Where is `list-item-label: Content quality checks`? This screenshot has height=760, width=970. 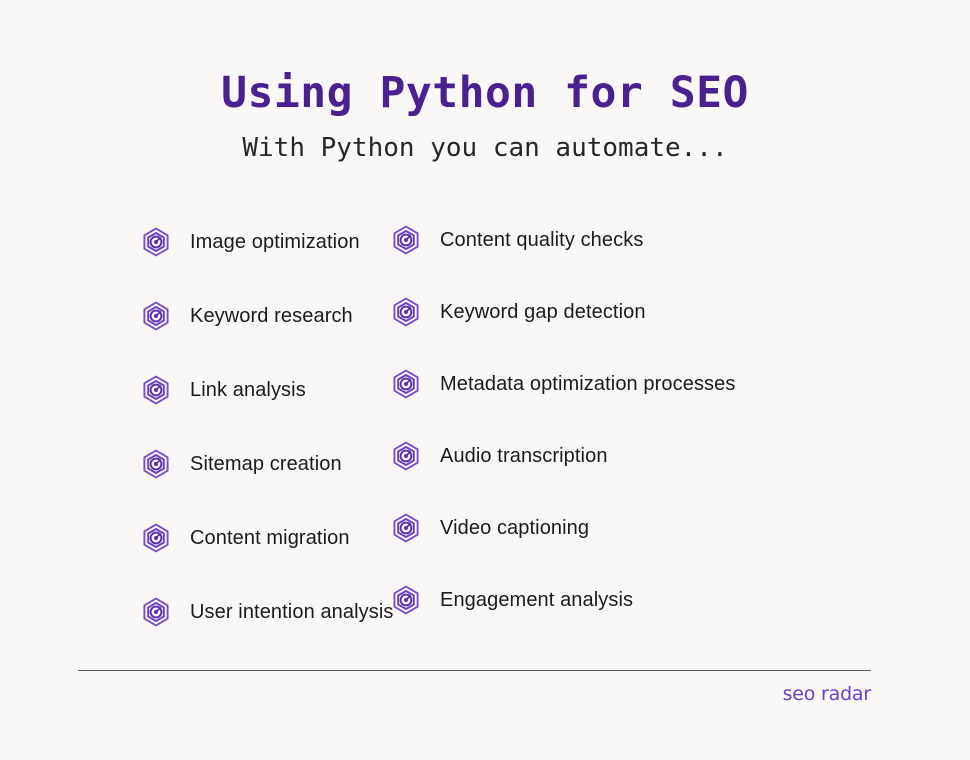 list-item-label: Content quality checks is located at coordinates (542, 240).